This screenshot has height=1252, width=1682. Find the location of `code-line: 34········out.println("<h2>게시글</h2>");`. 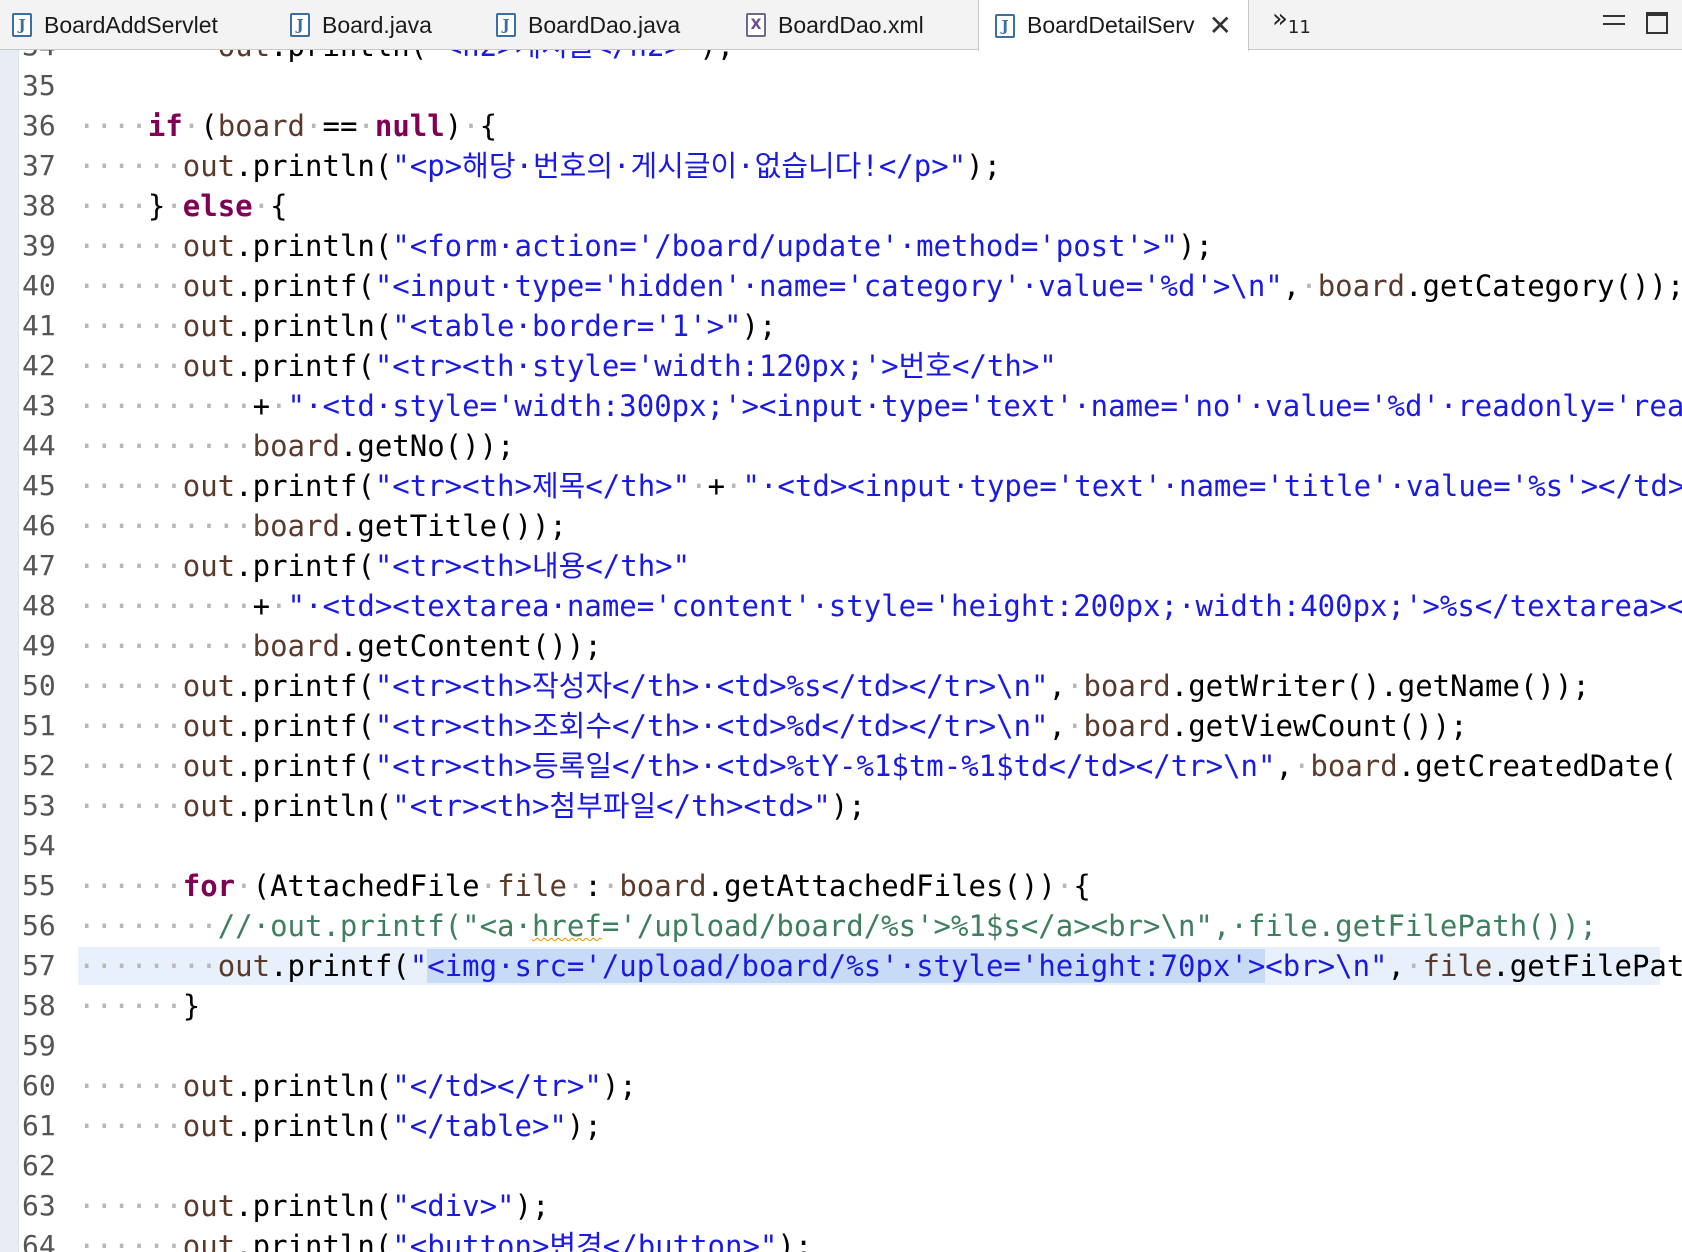

code-line: 34········out.println("<h2>게시글</h2>"); is located at coordinates (841, 58).